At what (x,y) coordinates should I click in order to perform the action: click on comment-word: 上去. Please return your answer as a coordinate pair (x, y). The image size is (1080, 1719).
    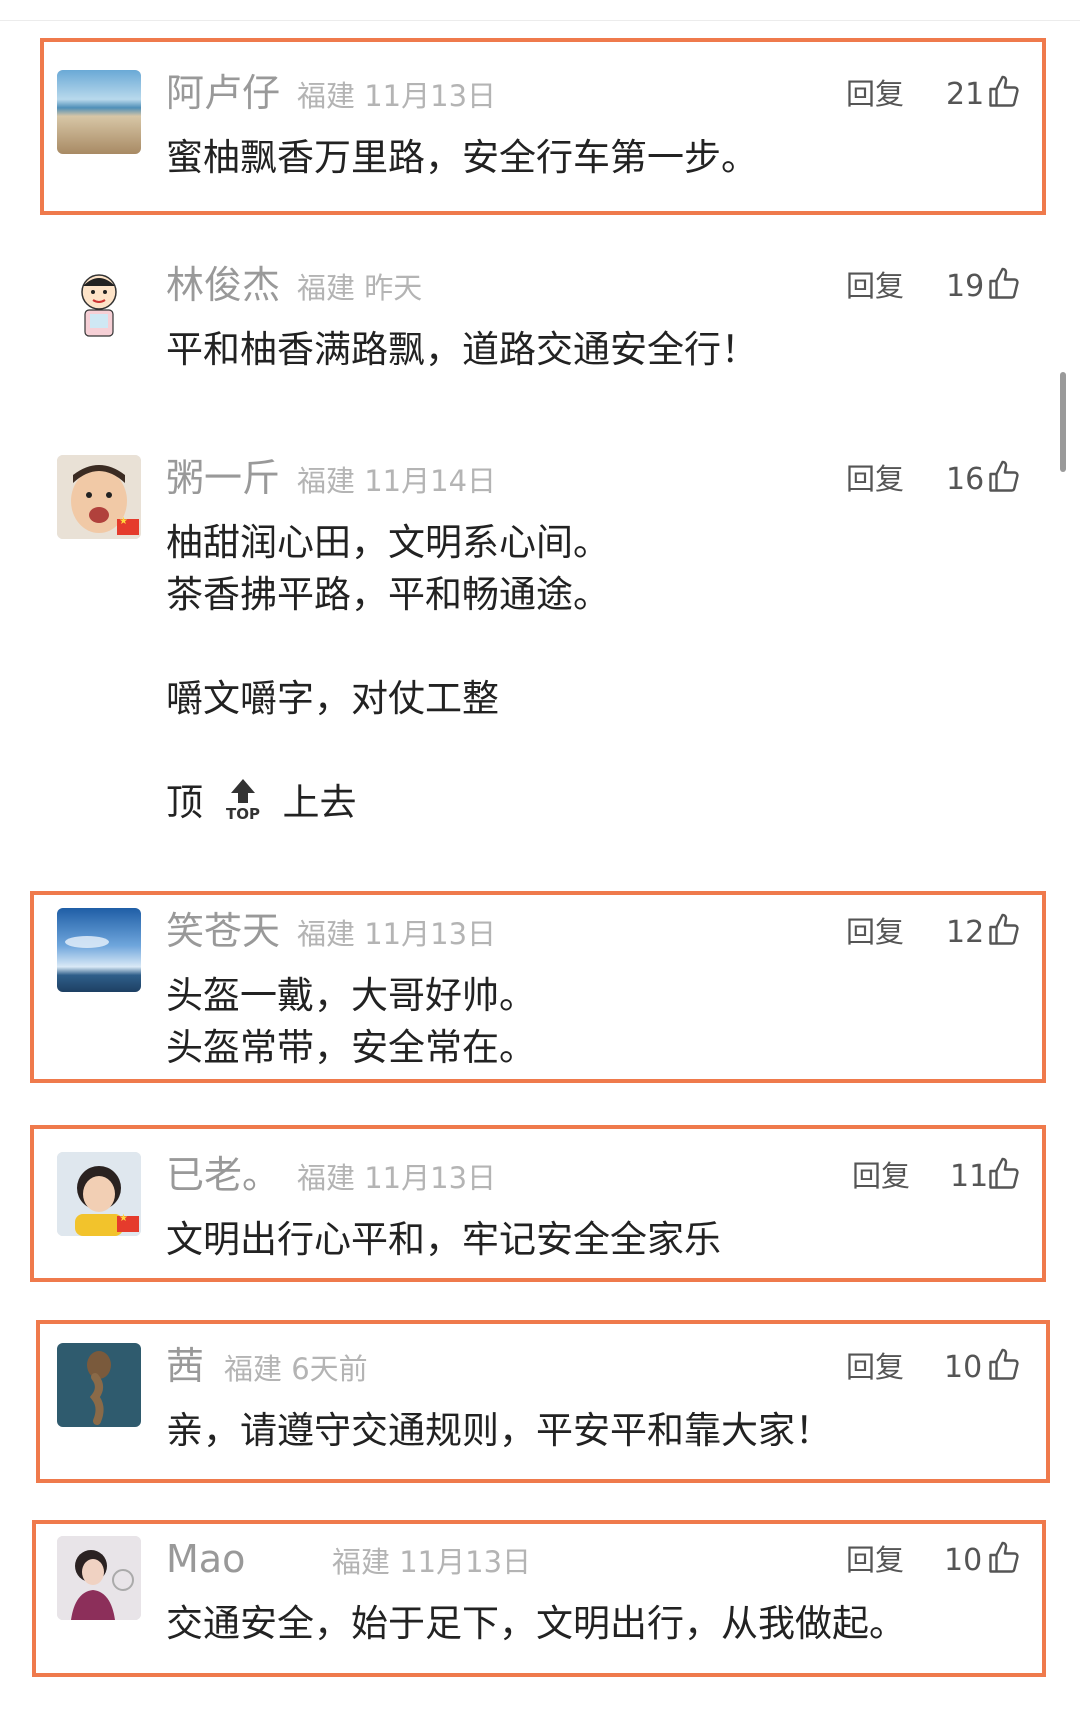
    Looking at the image, I should click on (319, 802).